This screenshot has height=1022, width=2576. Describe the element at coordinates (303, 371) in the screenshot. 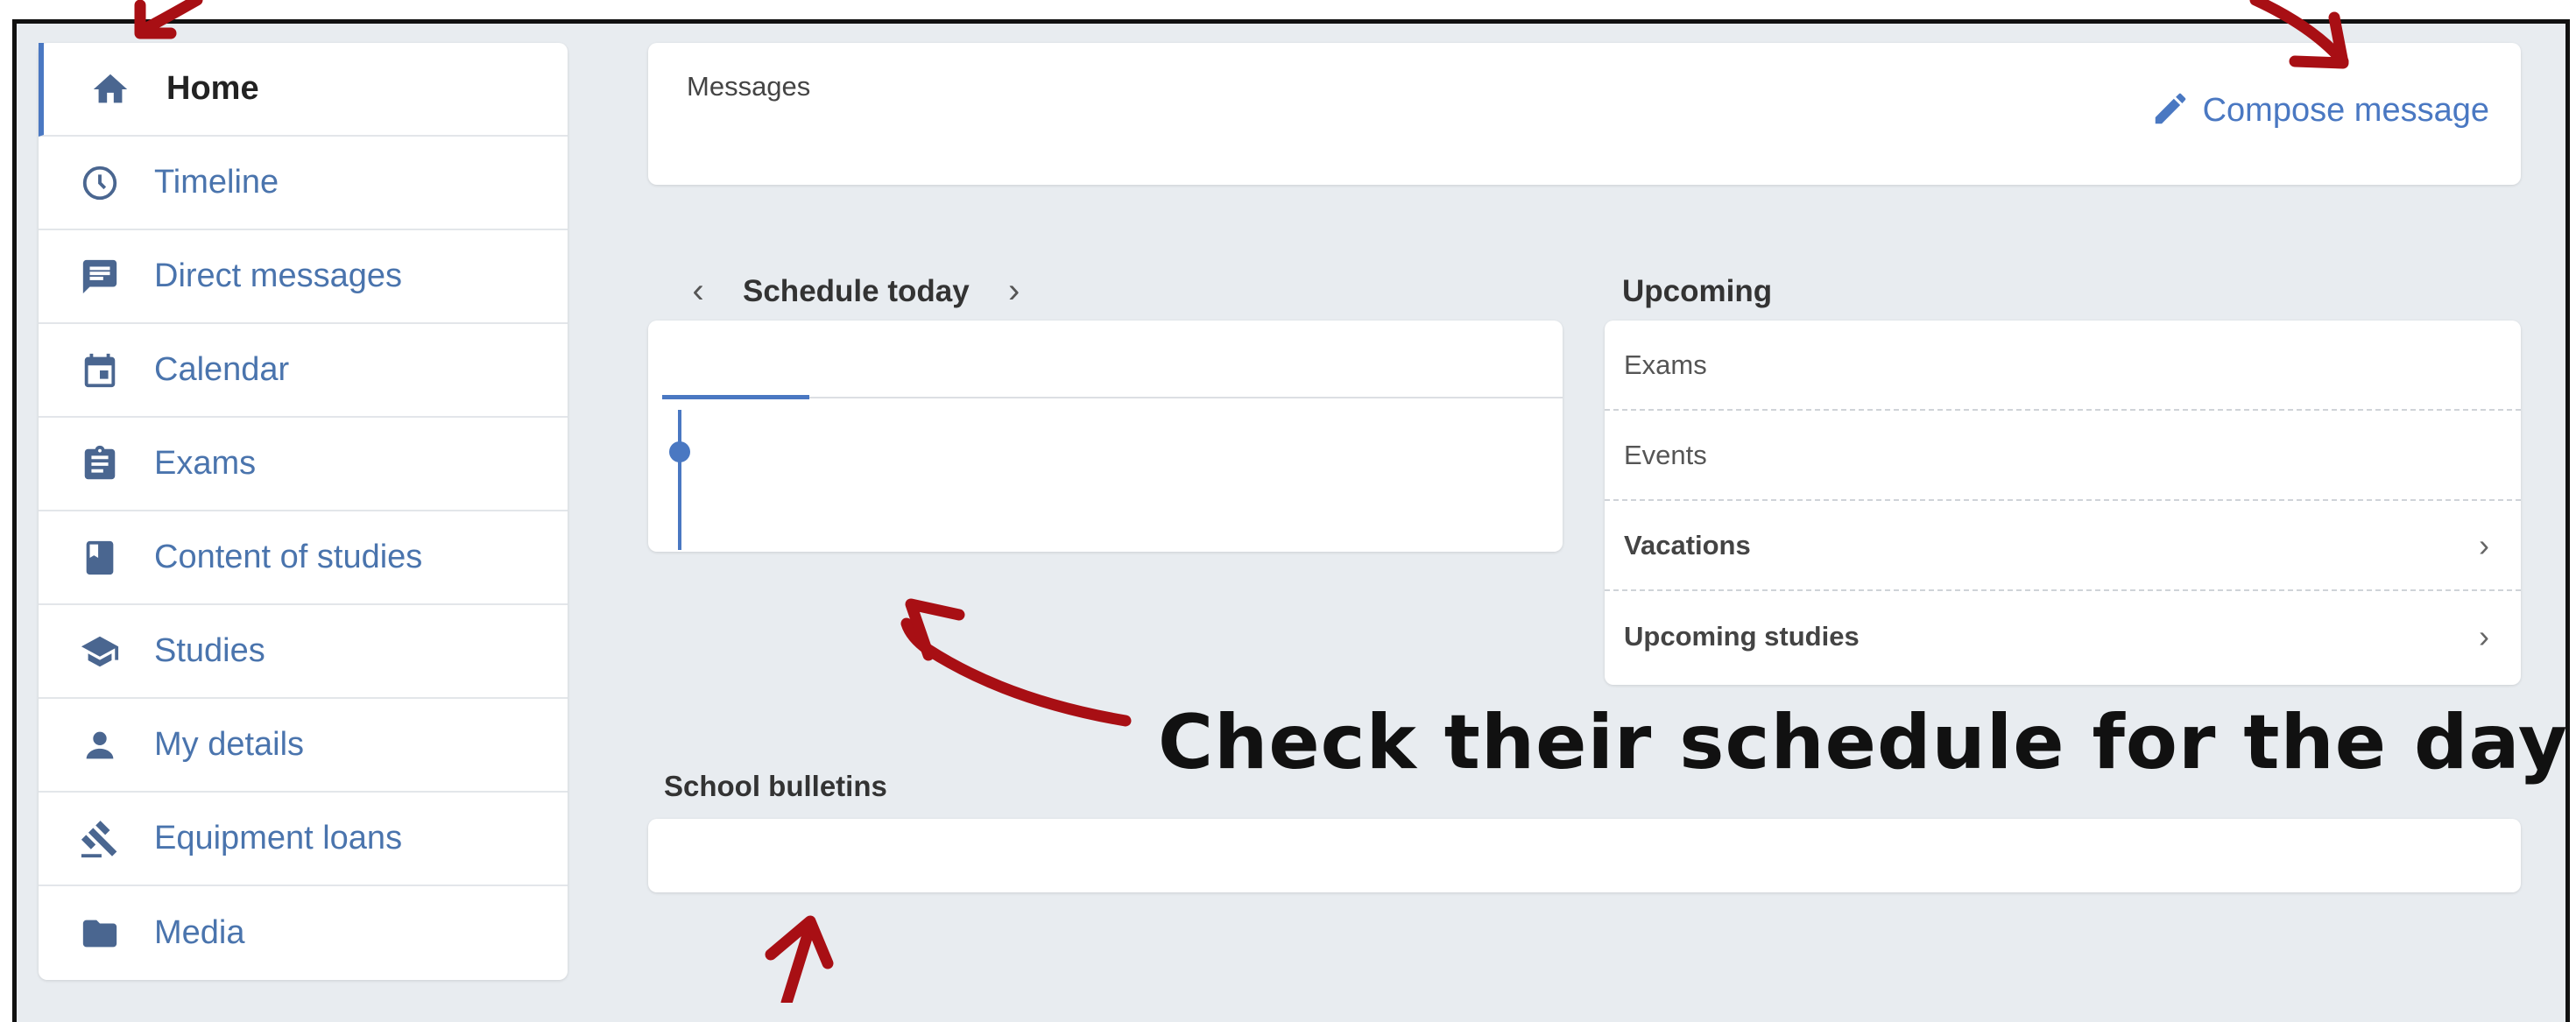

I see `sidebar-item-calendar: Calendar` at that location.